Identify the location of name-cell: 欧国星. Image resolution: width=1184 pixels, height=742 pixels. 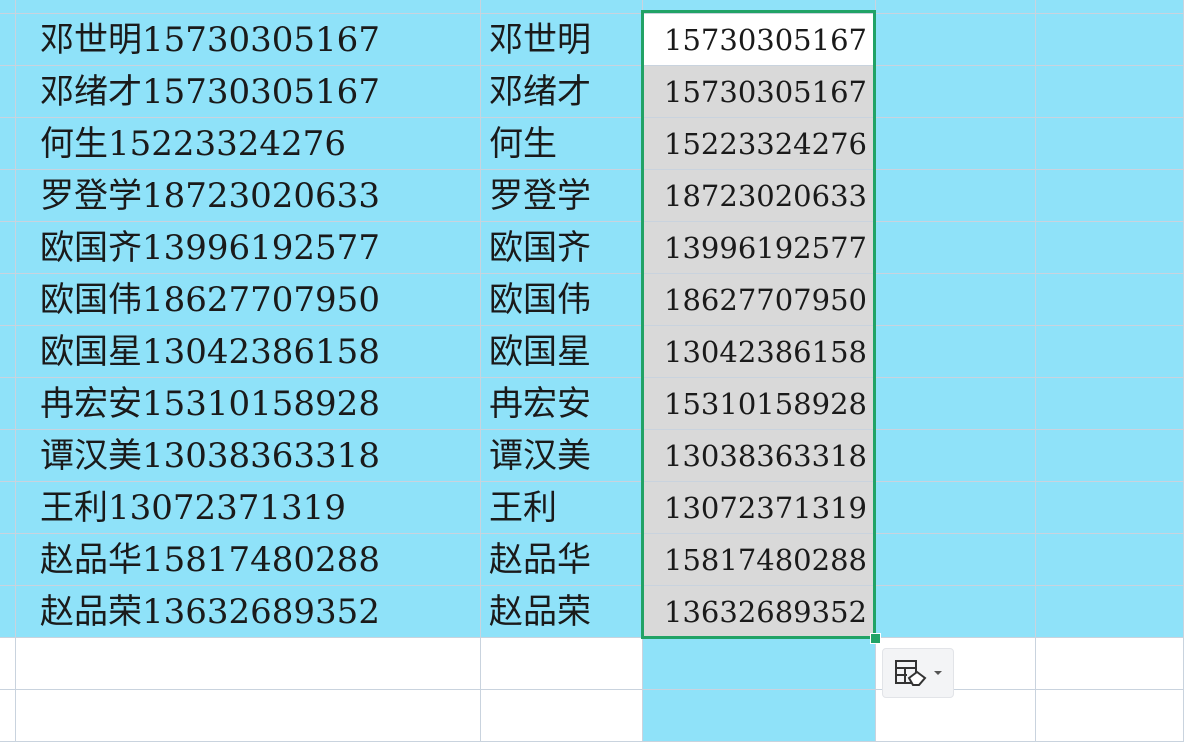
(562, 352).